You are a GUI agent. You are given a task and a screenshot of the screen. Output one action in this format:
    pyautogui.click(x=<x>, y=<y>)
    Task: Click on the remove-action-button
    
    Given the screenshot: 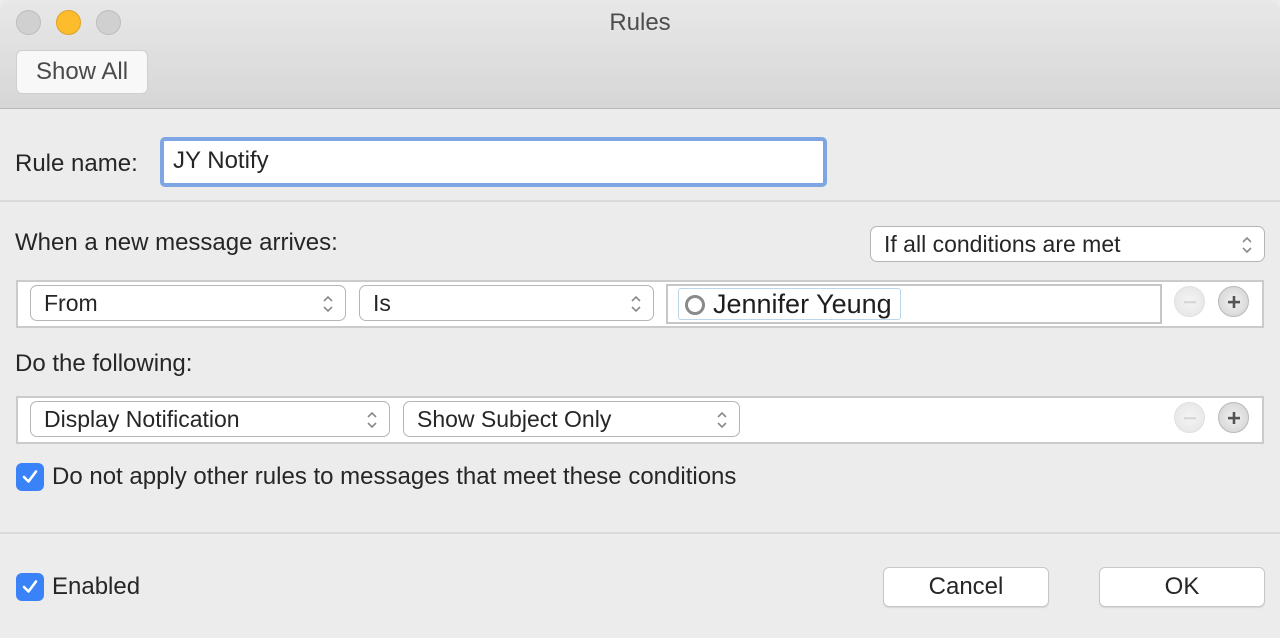 What is the action you would take?
    pyautogui.click(x=1189, y=417)
    